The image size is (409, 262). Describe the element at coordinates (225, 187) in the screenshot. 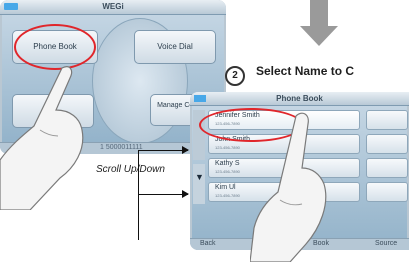

I see `contact-name: Kim Ul` at that location.